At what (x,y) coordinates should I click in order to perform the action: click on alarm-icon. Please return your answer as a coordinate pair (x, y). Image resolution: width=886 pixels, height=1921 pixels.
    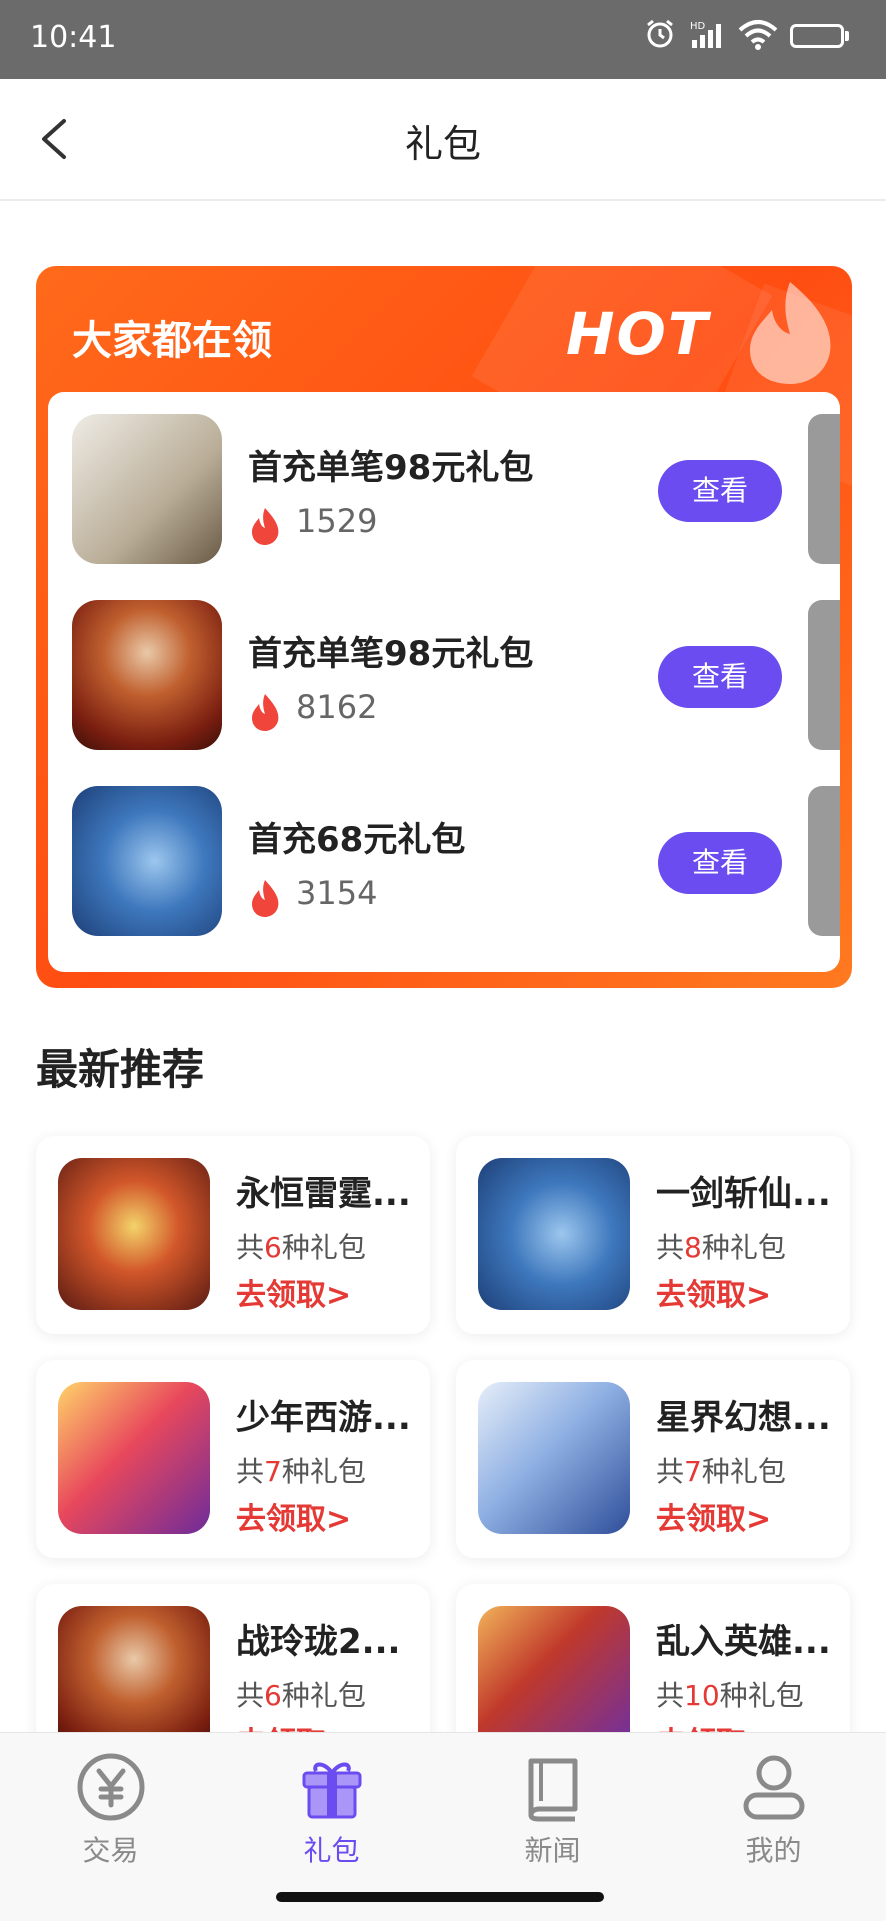
    Looking at the image, I should click on (660, 33).